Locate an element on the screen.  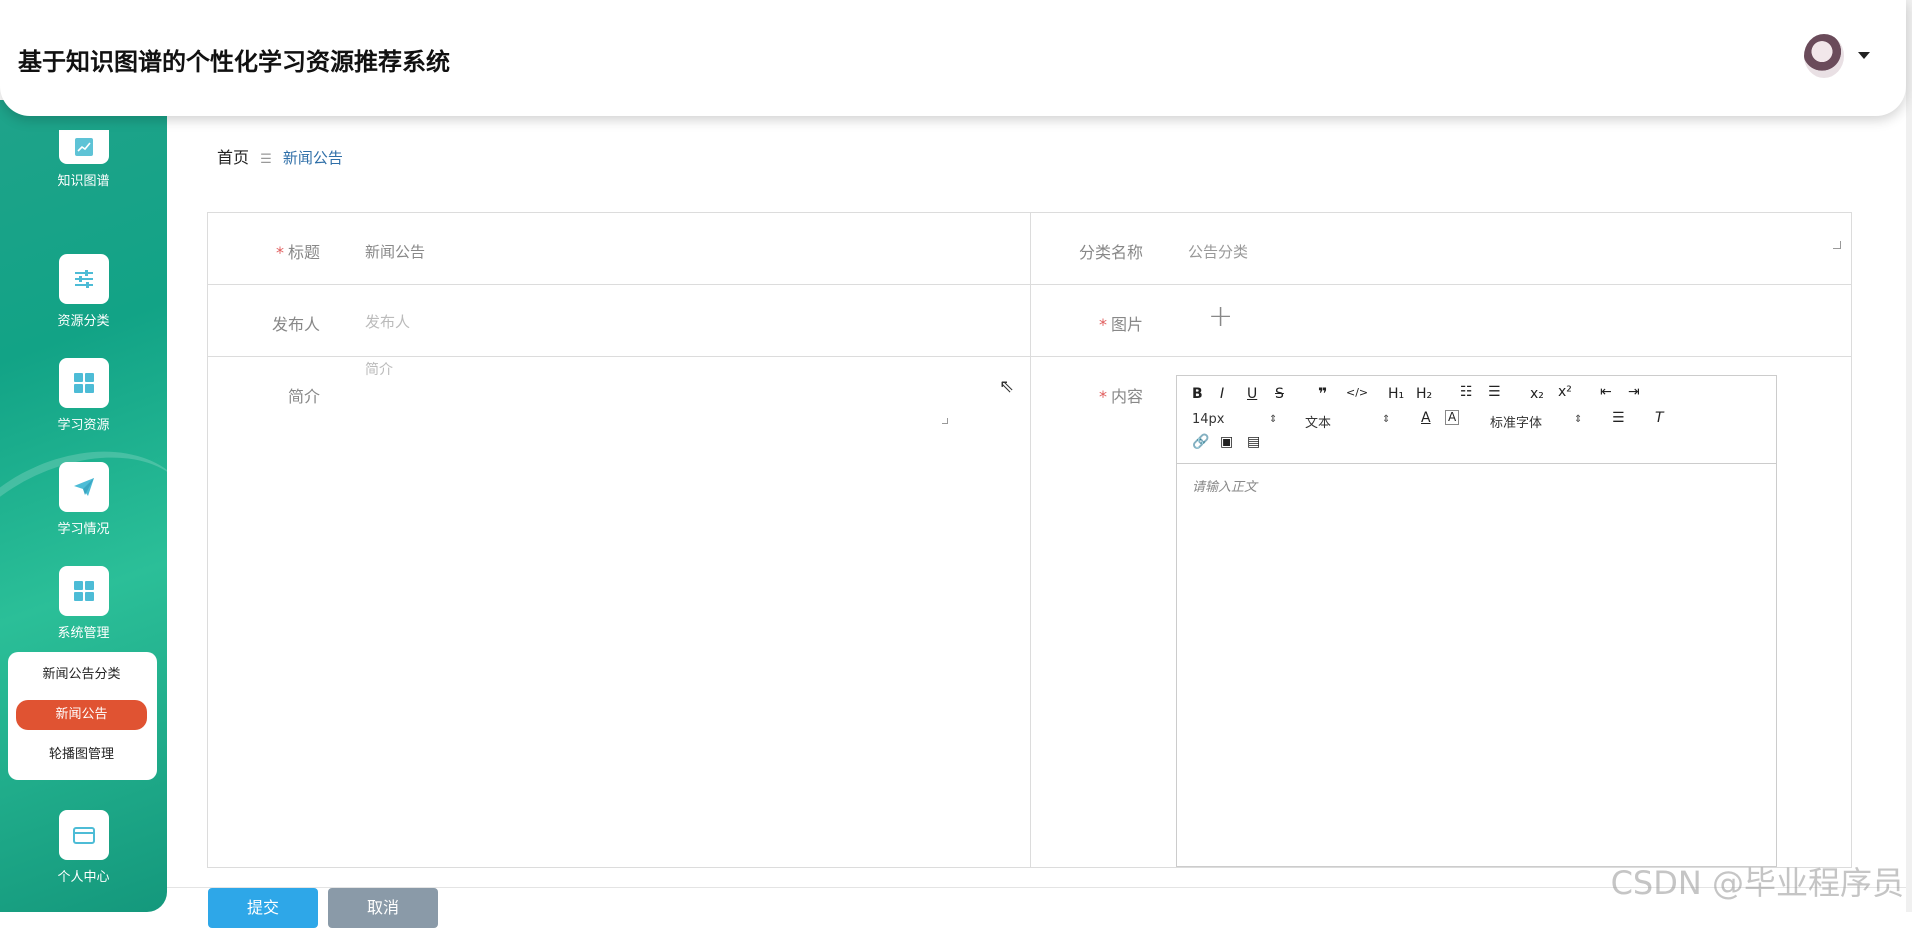
mouse-cursor-icon: ⇖ is located at coordinates (1007, 386).